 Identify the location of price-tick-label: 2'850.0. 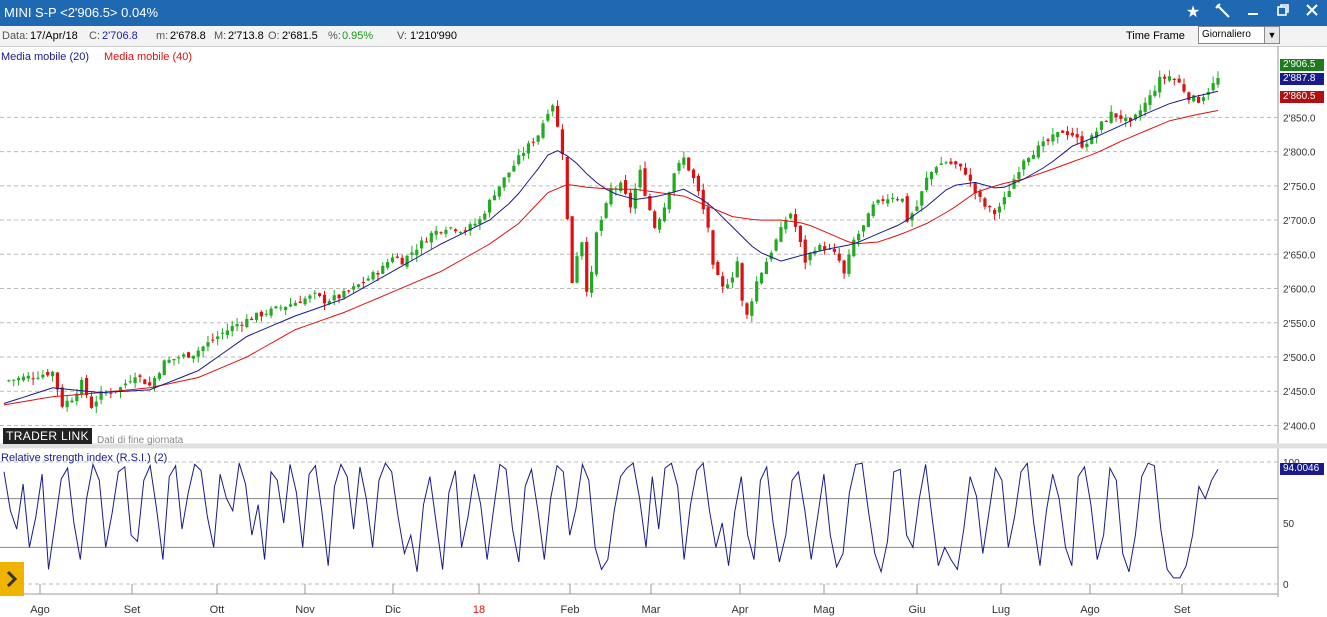
(1299, 118).